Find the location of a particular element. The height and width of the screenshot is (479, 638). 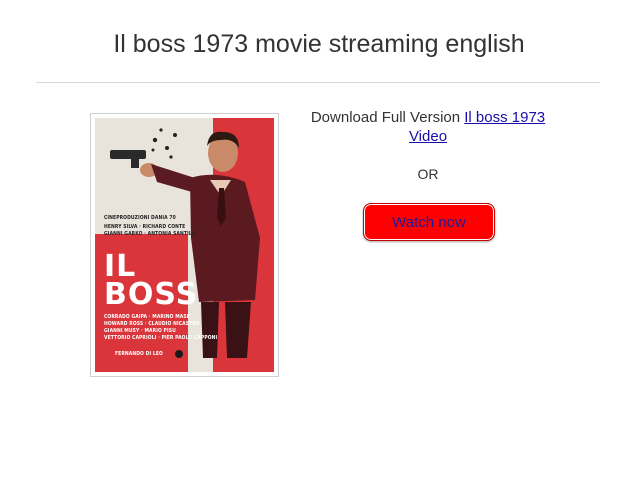

page-title: Il boss 1973 movie streaming english is located at coordinates (319, 44).